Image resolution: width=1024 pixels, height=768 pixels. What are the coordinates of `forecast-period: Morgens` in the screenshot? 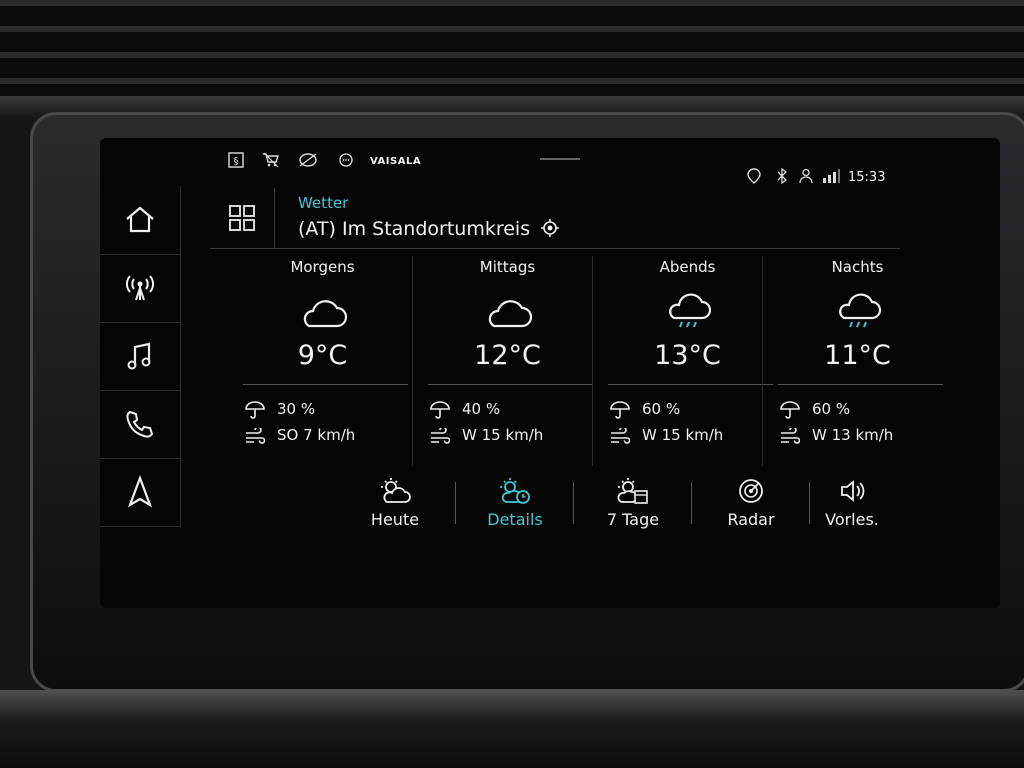 It's located at (322, 267).